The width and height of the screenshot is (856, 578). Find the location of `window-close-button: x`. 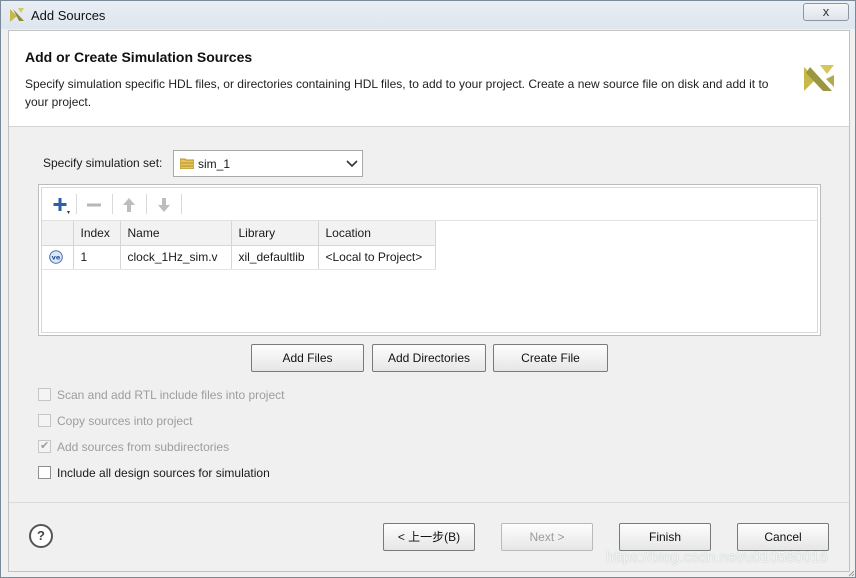

window-close-button: x is located at coordinates (826, 12).